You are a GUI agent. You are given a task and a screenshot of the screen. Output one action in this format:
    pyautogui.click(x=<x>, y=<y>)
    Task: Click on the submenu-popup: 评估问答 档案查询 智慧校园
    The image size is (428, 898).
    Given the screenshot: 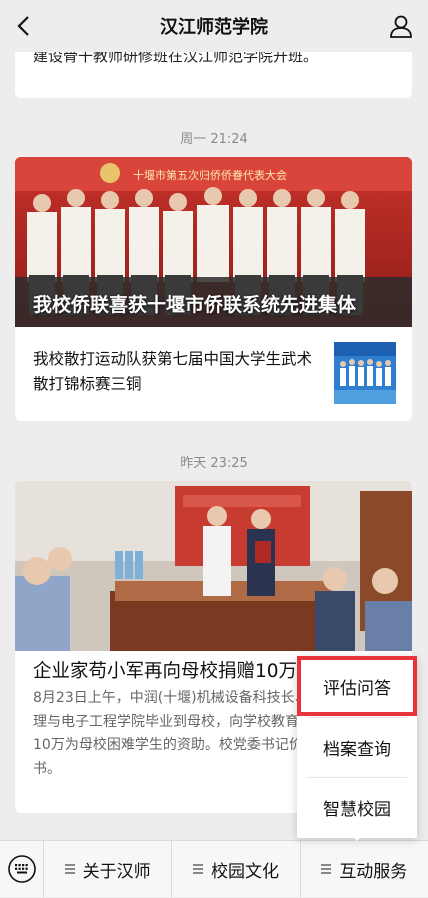 What is the action you would take?
    pyautogui.click(x=357, y=747)
    